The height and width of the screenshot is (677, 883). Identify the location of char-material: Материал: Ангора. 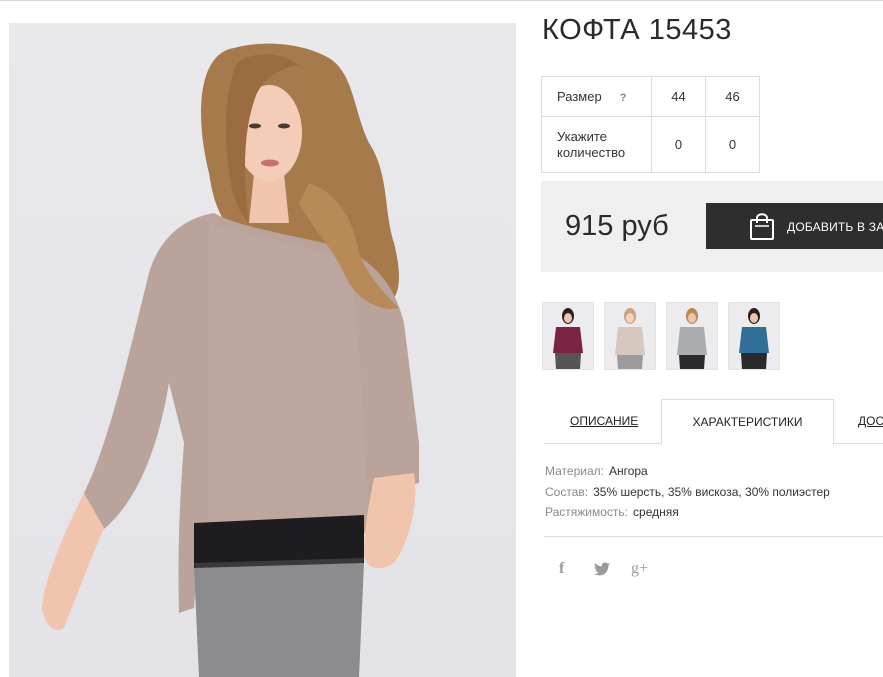
(596, 471).